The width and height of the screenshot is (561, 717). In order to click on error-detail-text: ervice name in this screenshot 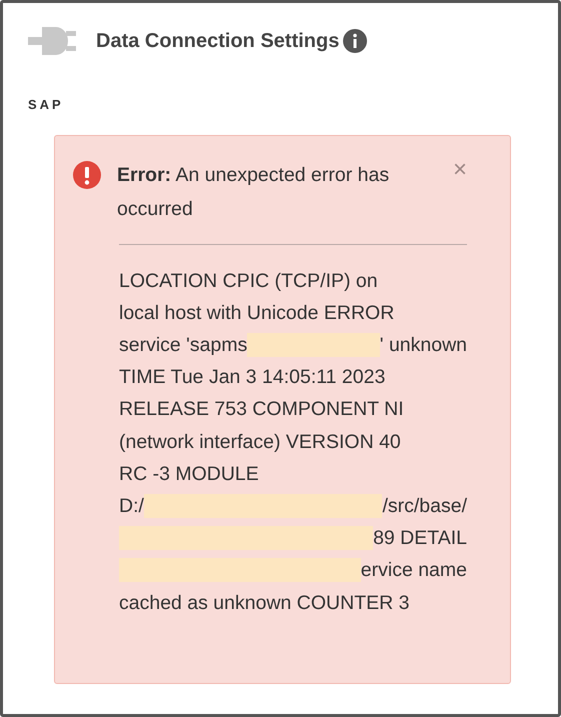, I will do `click(413, 571)`.